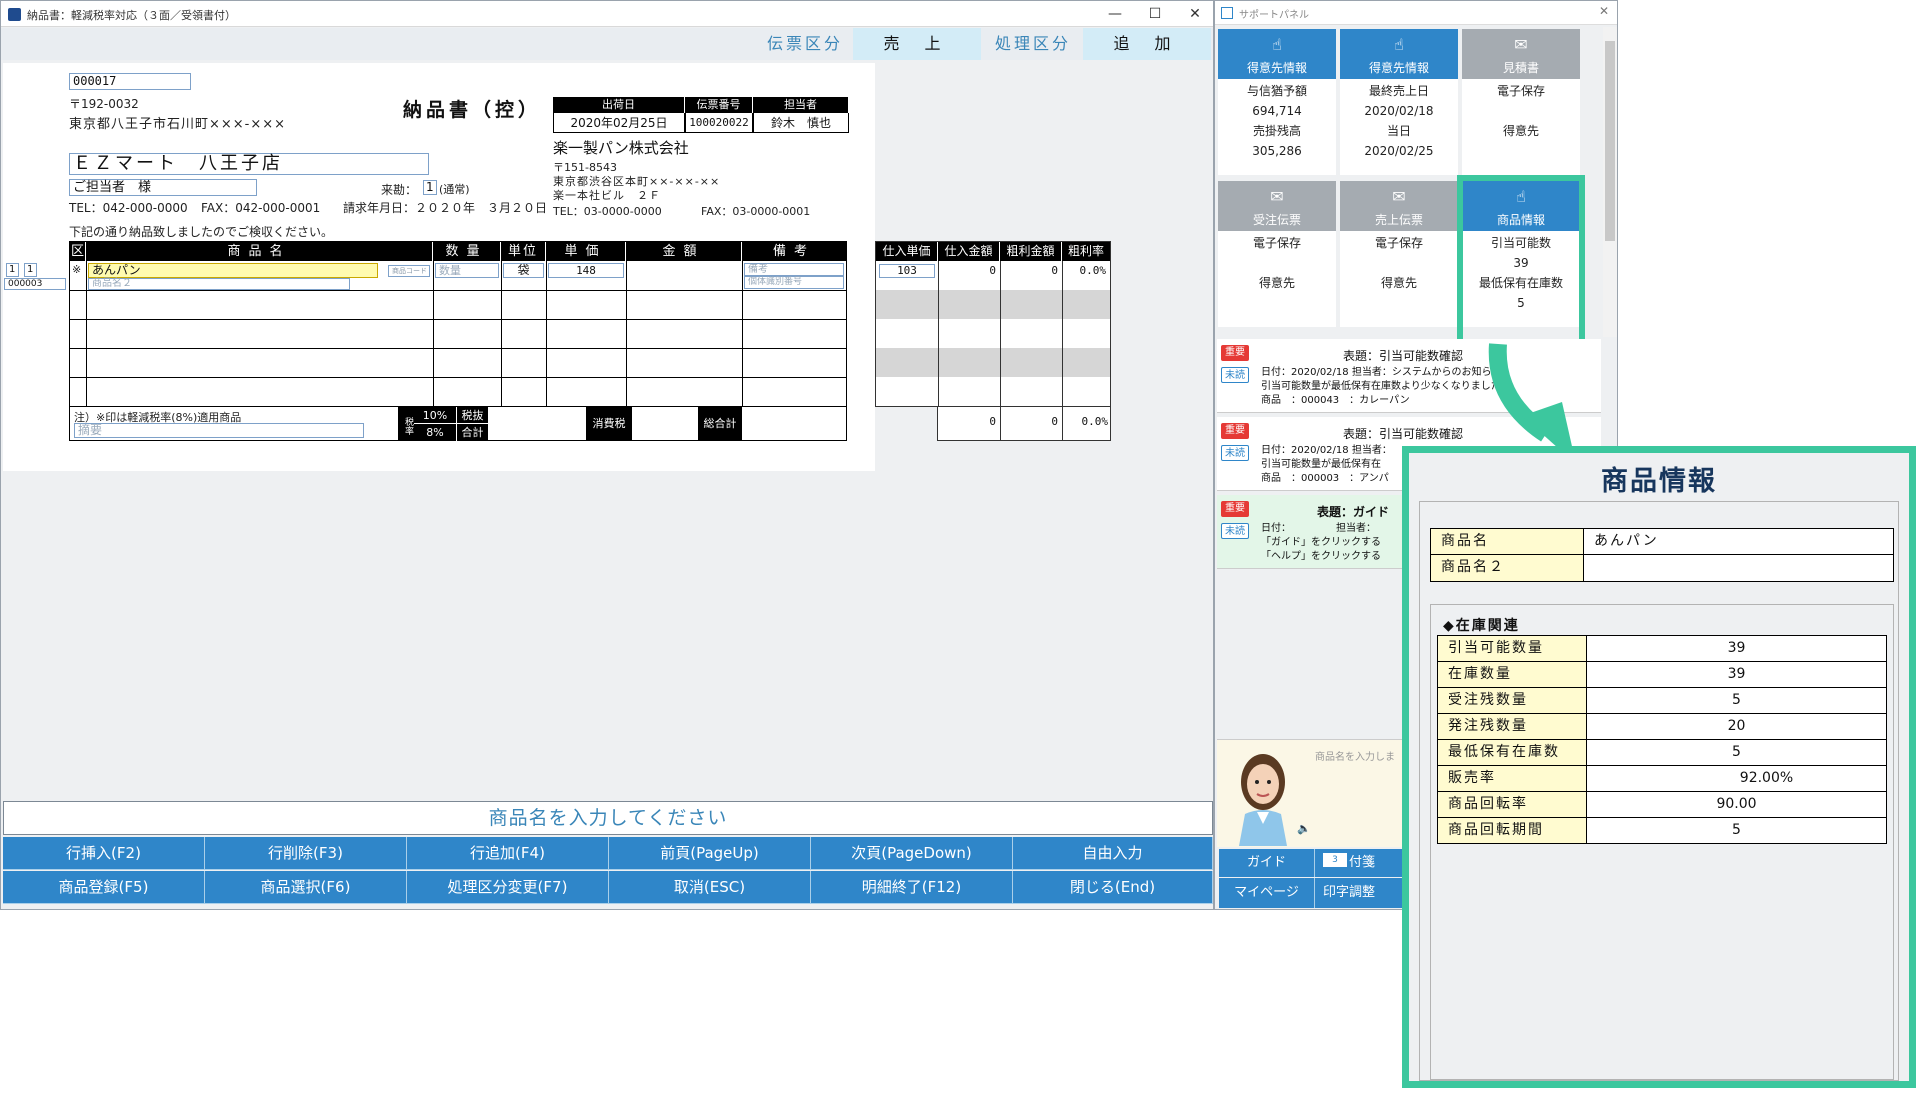 Image resolution: width=1920 pixels, height=1094 pixels. Describe the element at coordinates (756, 211) in the screenshot. I see `company-fax: FAX：03-0000-0001` at that location.